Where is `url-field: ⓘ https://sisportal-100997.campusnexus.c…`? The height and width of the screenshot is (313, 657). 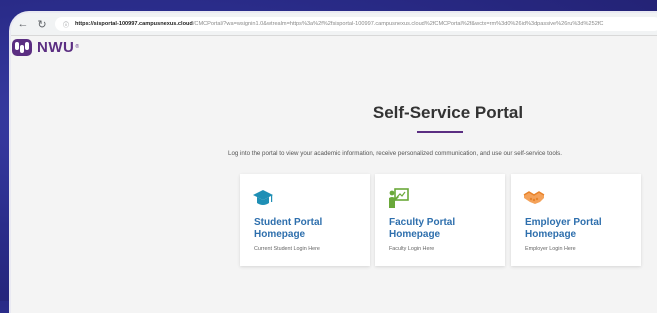
url-field: ⓘ https://sisportal-100997.campusnexus.c… is located at coordinates (356, 24).